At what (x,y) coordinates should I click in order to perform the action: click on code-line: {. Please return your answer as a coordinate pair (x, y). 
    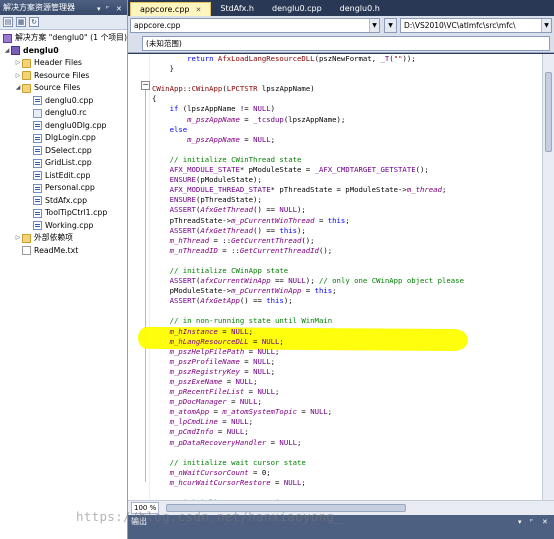
    Looking at the image, I should click on (308, 99).